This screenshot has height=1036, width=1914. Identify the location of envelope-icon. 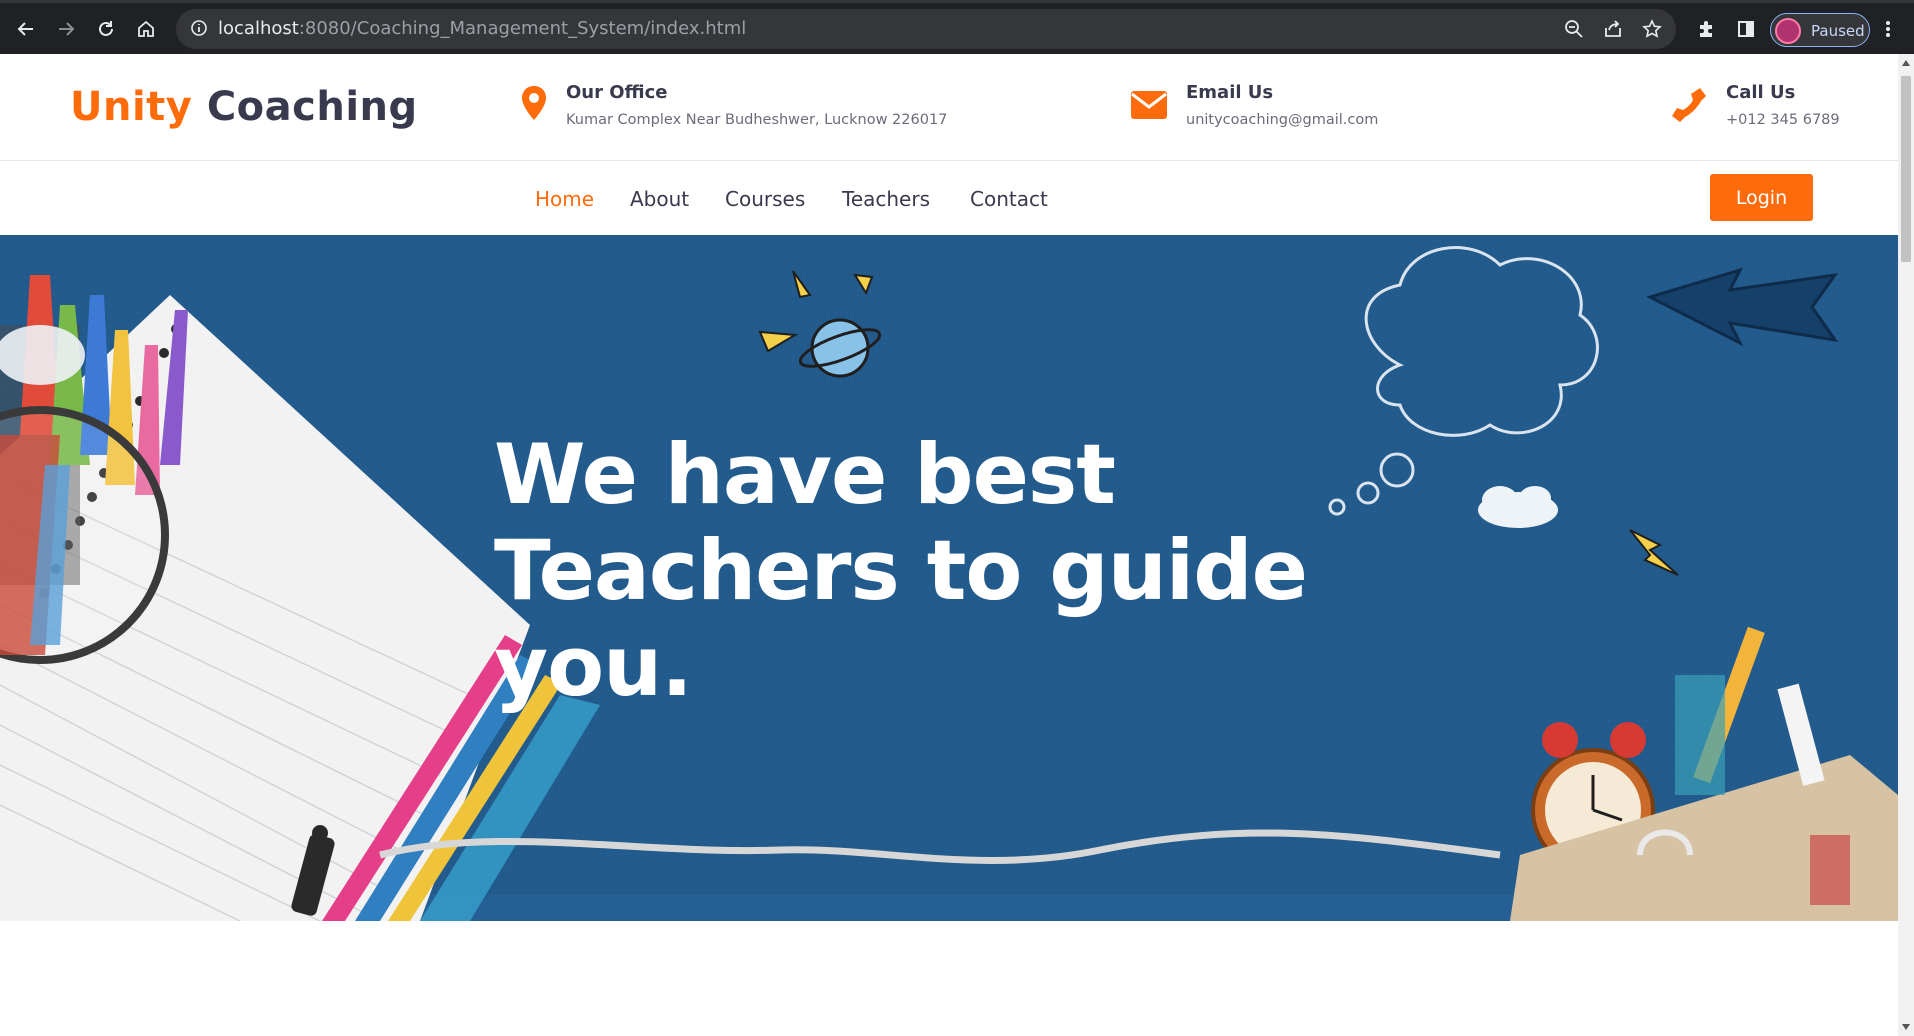
(1149, 107).